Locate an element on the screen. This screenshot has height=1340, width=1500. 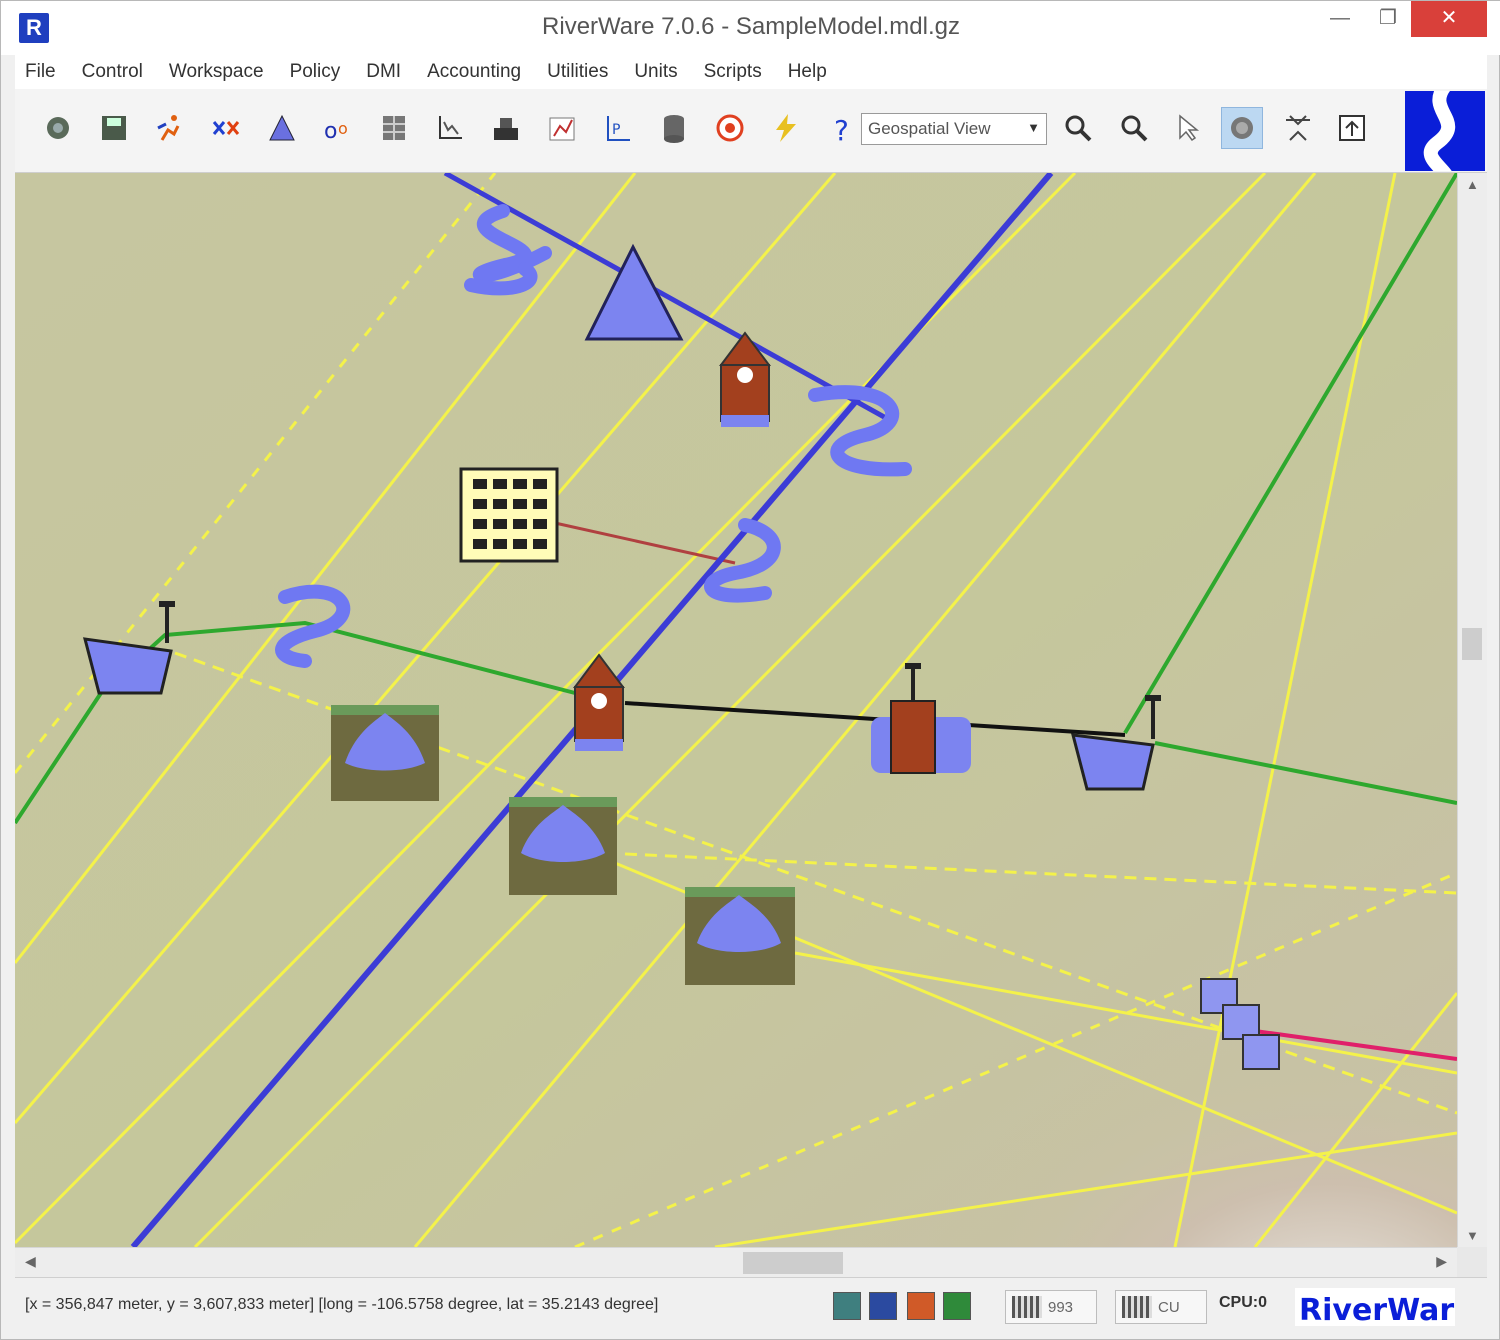
horizontal-scroll-thumb is located at coordinates (793, 1263).